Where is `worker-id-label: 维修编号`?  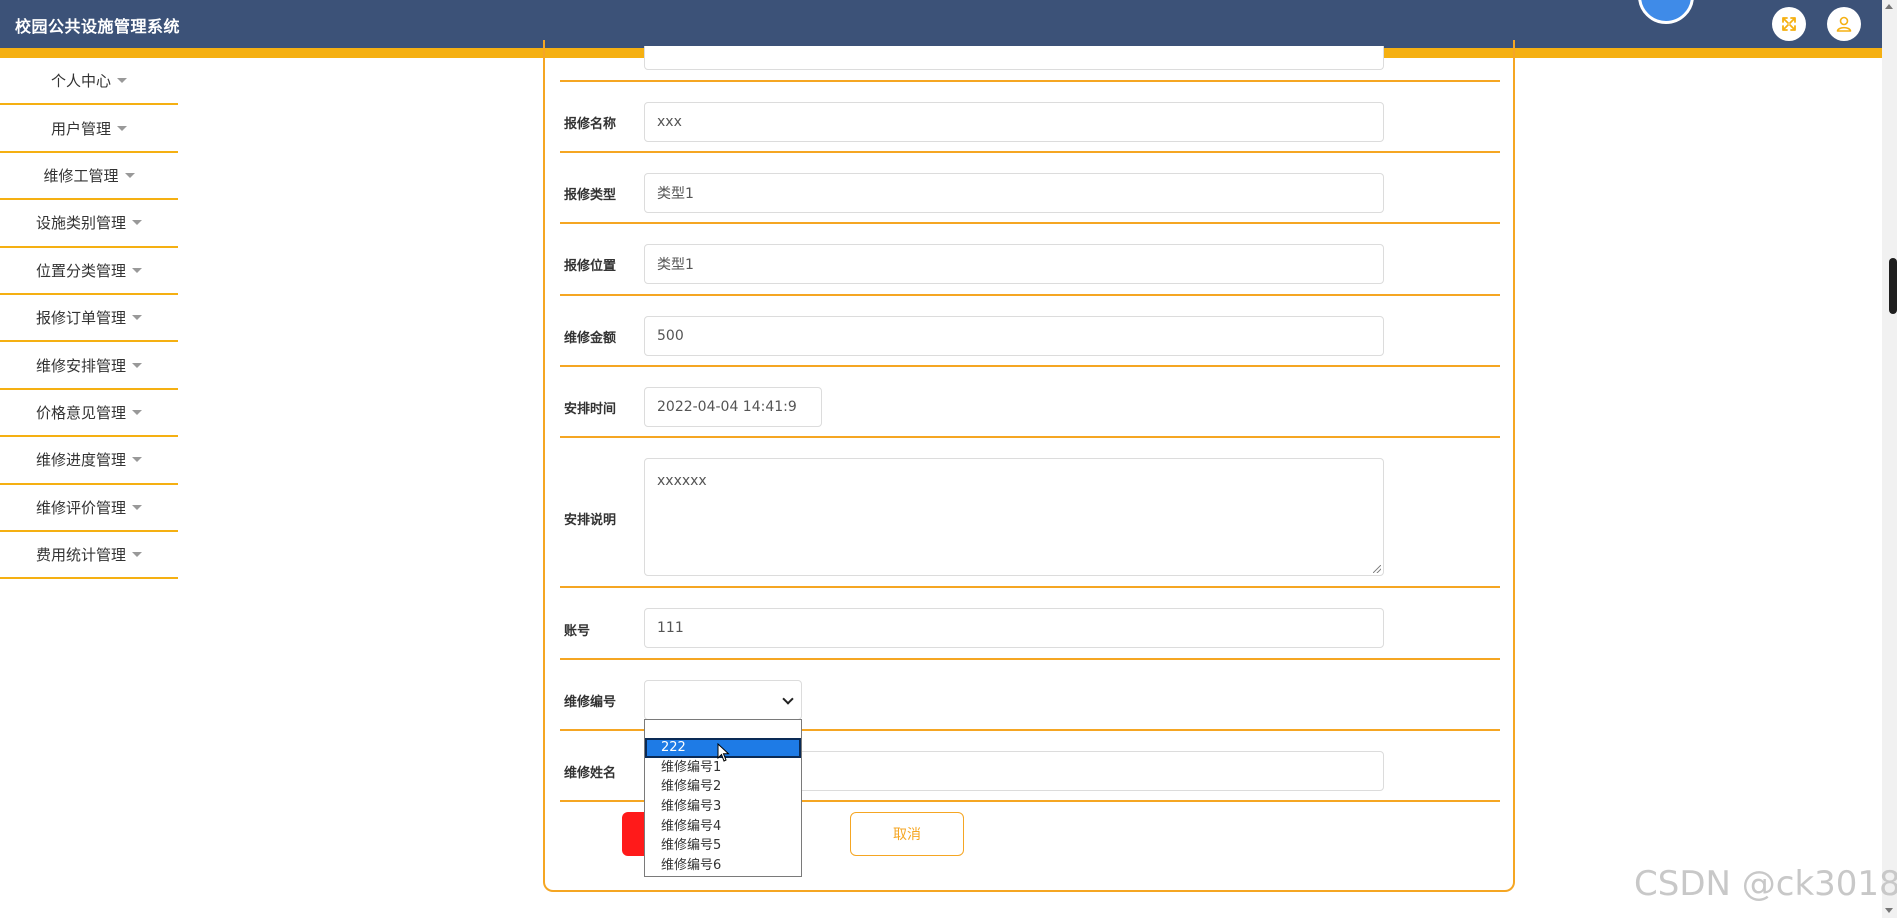 worker-id-label: 维修编号 is located at coordinates (590, 702).